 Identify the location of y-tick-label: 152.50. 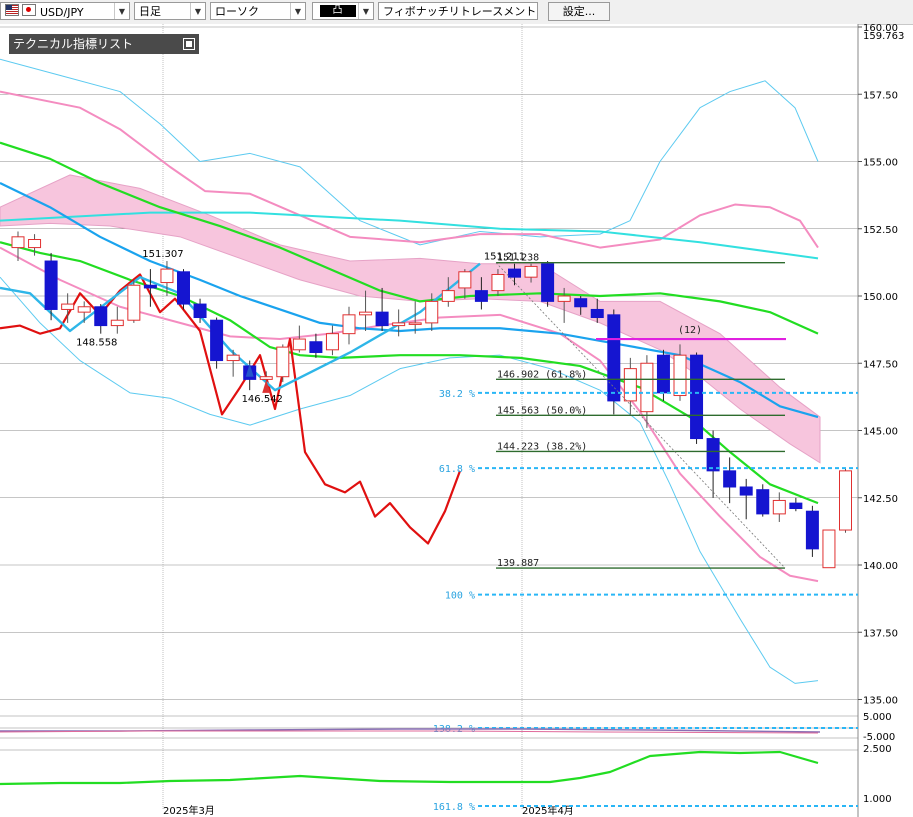
(880, 230).